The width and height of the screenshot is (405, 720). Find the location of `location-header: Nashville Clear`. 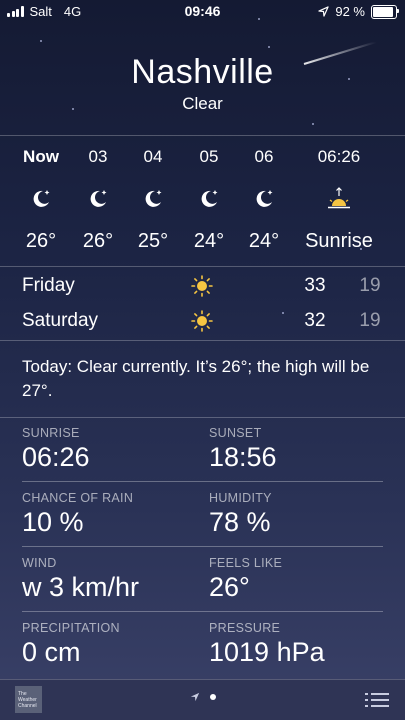

location-header: Nashville Clear is located at coordinates (202, 83).